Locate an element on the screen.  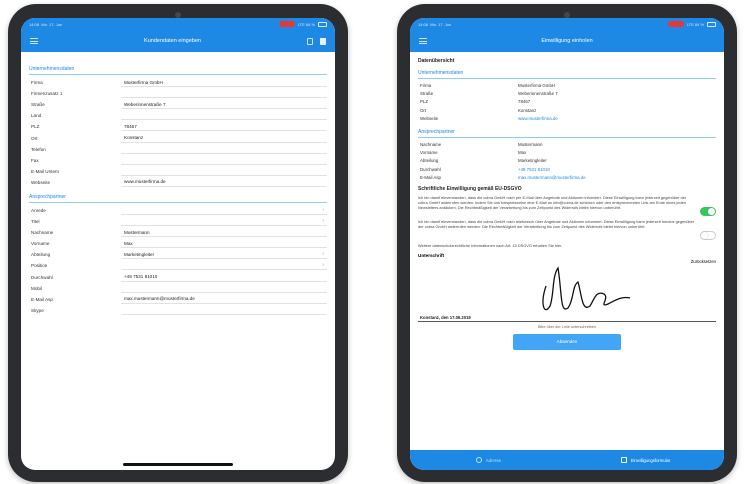
nav-title: Einwilligung einholen is located at coordinates (567, 41).